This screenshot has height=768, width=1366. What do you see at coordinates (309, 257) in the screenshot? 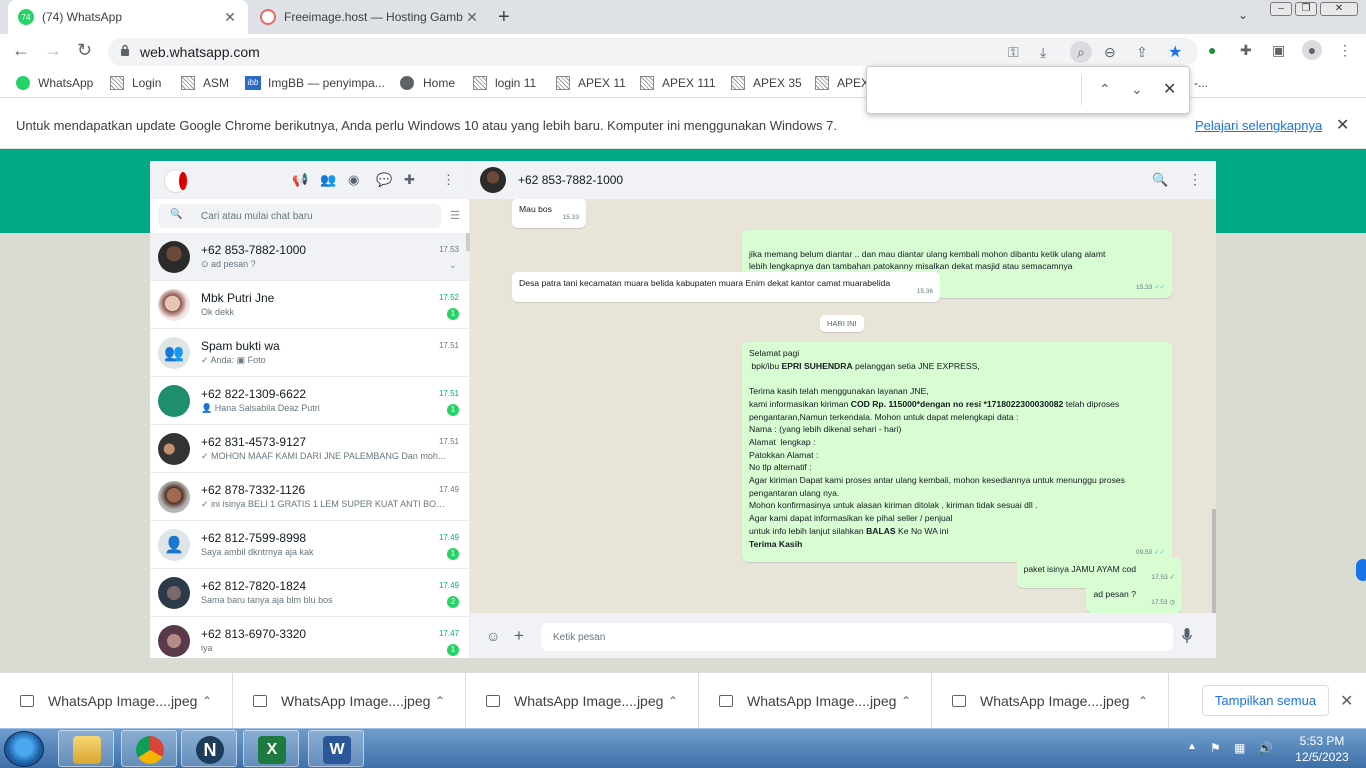
I see `chat-item: +62 853-7882-1000 17.53 ⊙ ad pesan ? ⌄` at bounding box center [309, 257].